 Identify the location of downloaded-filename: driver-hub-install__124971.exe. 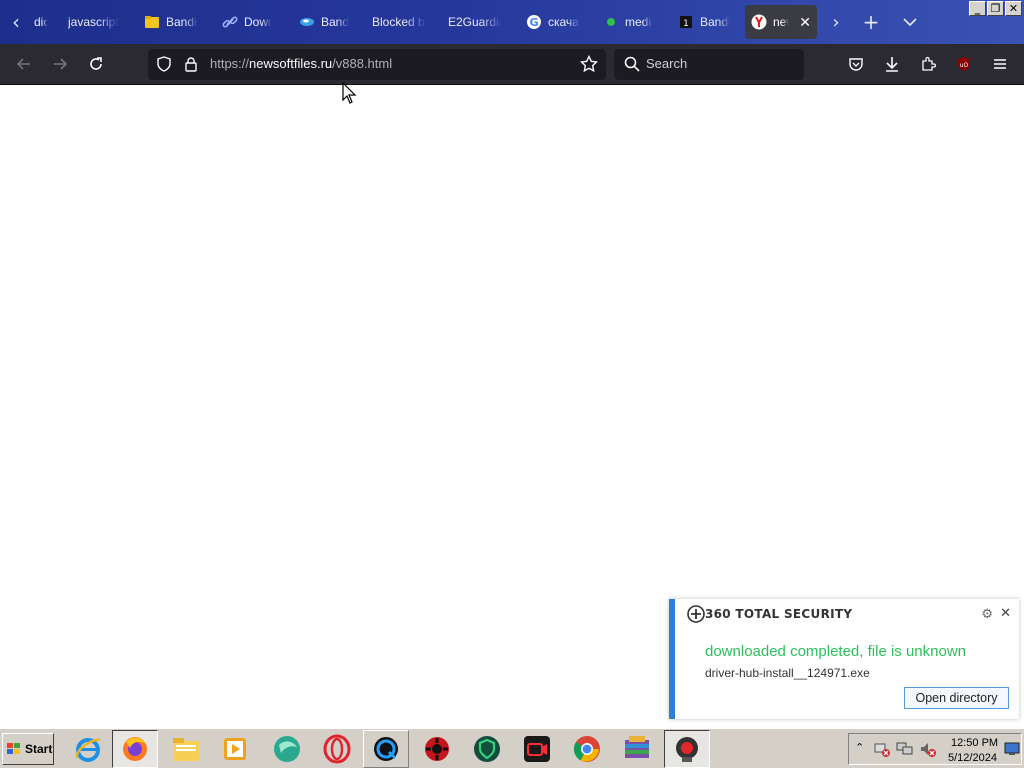
(787, 673).